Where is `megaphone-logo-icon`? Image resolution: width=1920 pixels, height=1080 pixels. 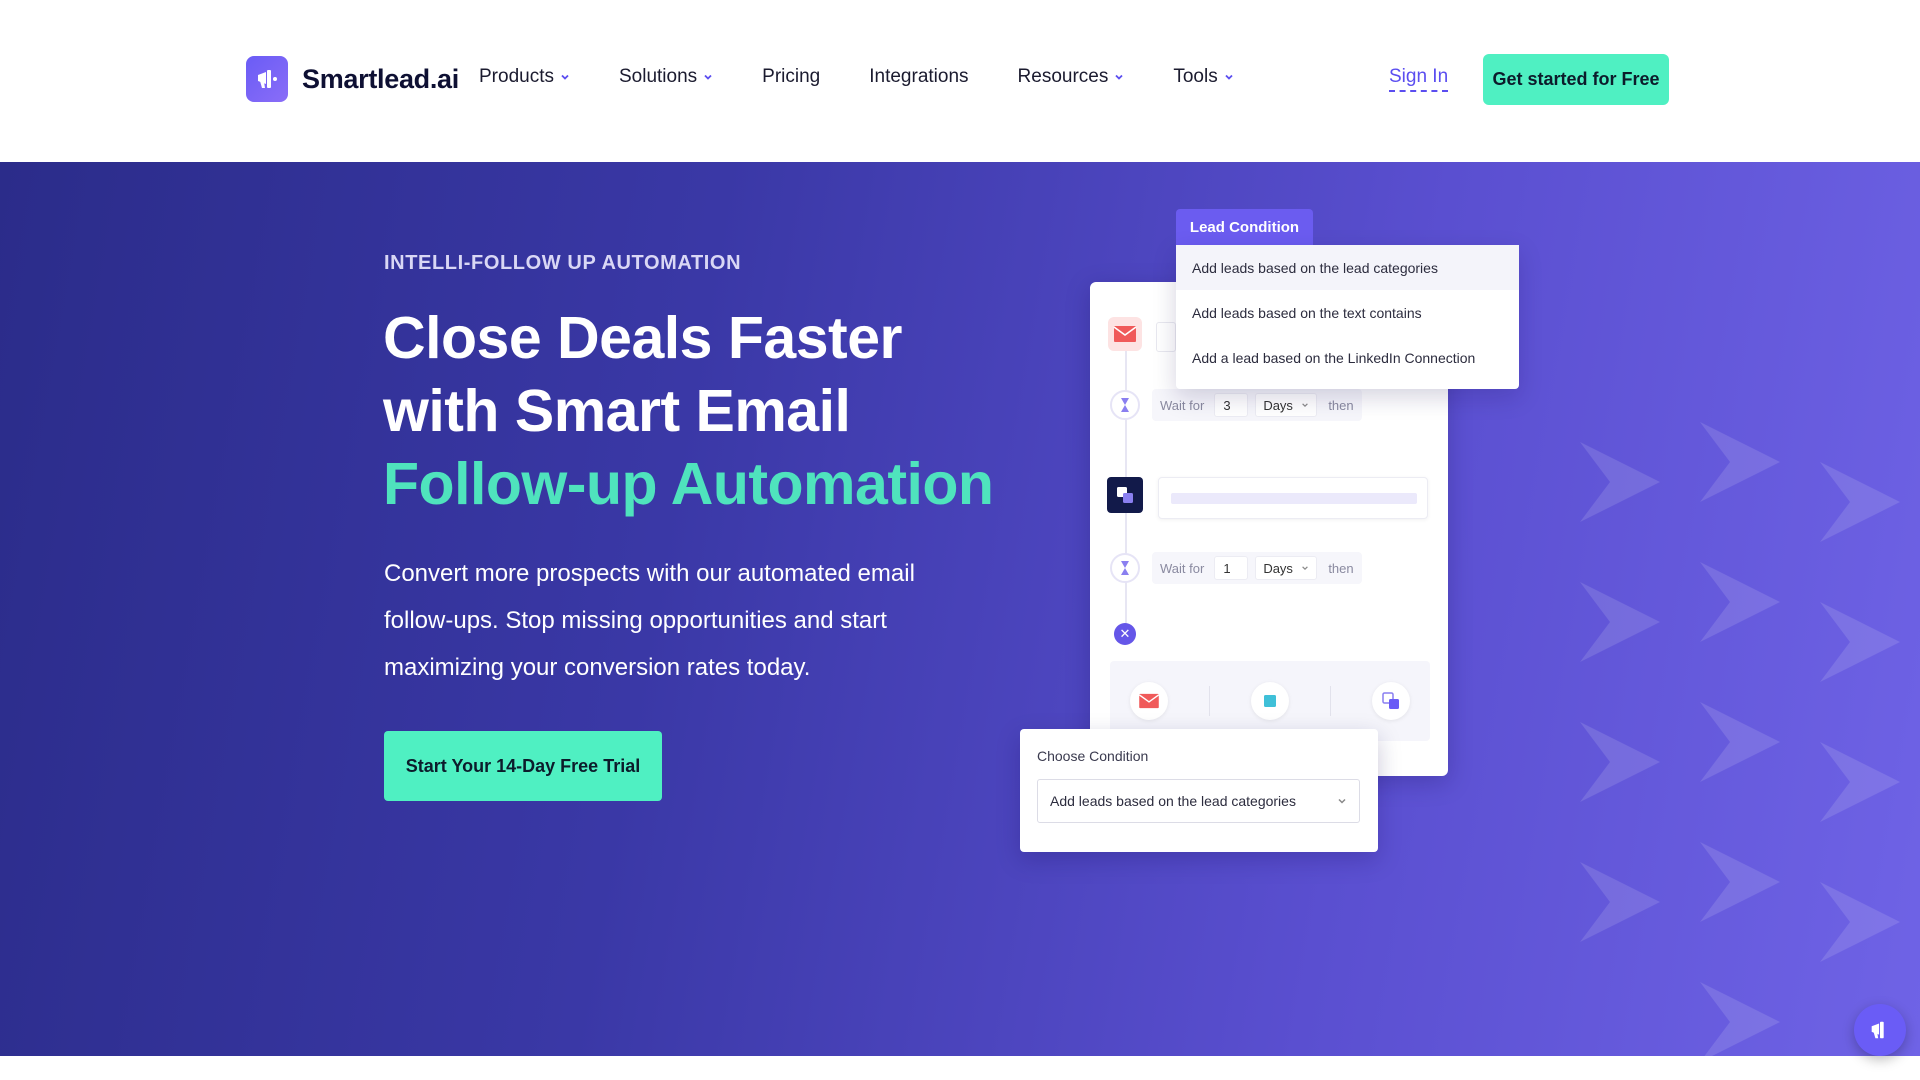
megaphone-logo-icon is located at coordinates (267, 79).